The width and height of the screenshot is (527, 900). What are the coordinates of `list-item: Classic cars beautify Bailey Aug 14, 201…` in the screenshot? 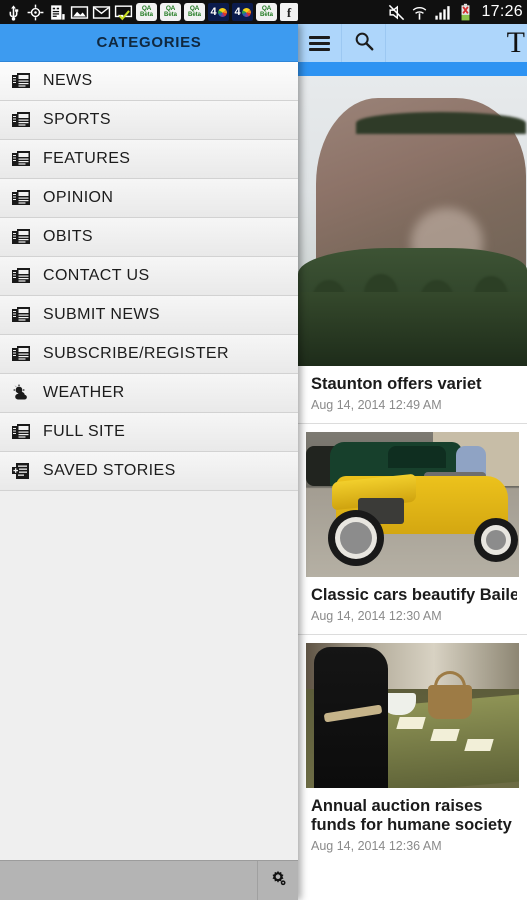 It's located at (412, 528).